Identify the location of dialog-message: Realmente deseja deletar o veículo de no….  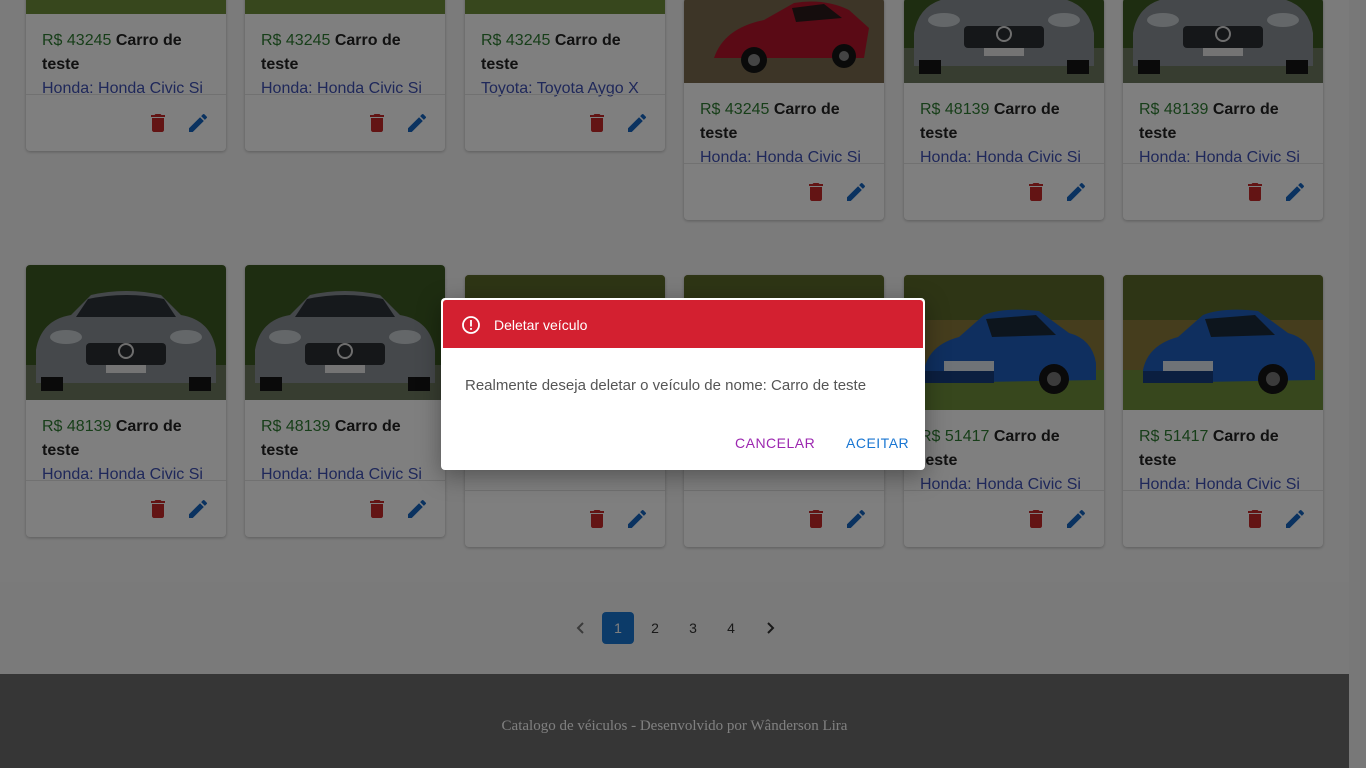
(666, 385).